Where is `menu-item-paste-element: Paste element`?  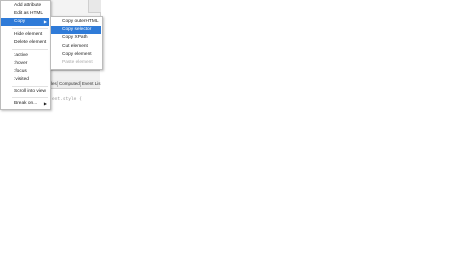 menu-item-paste-element: Paste element is located at coordinates (76, 63).